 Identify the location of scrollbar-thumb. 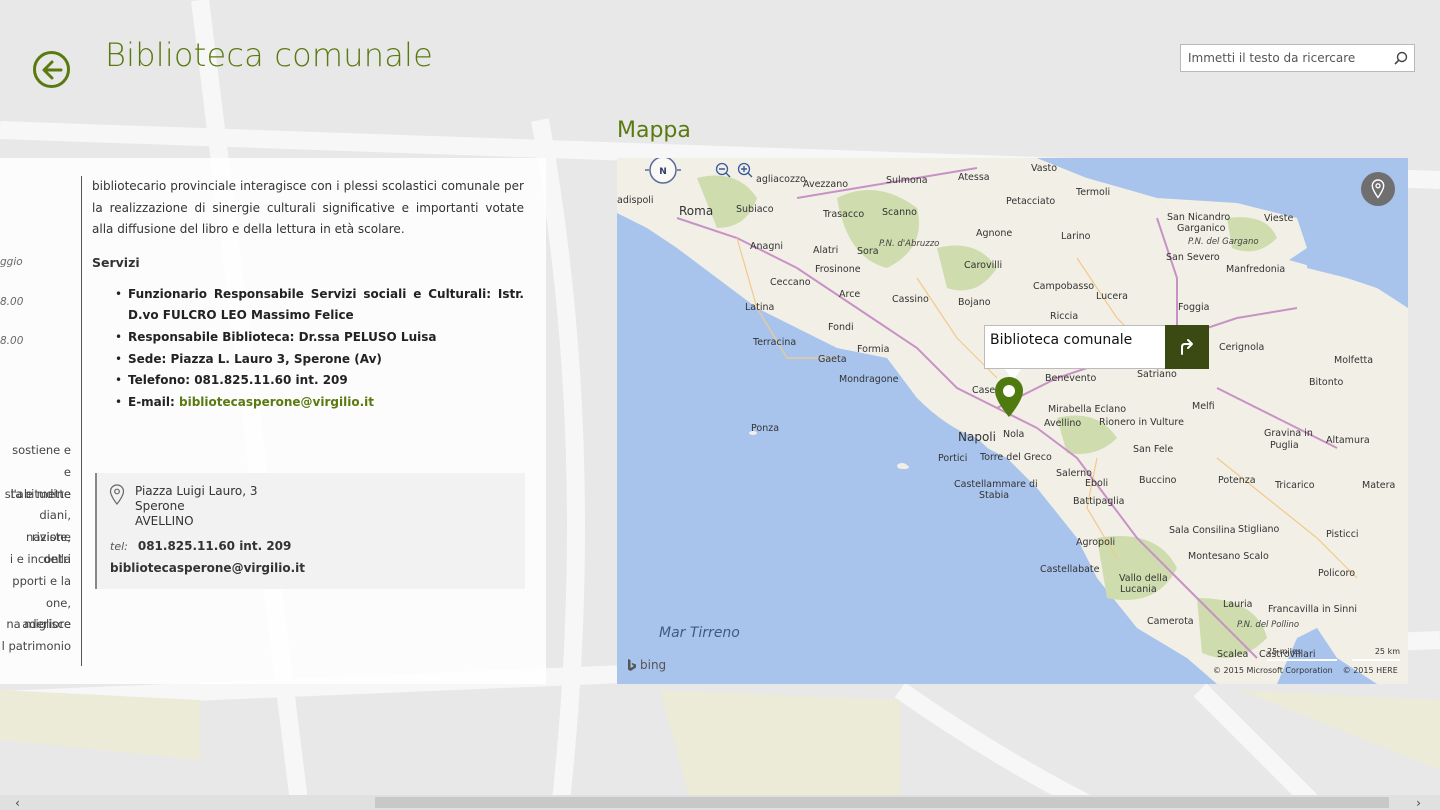
(882, 802).